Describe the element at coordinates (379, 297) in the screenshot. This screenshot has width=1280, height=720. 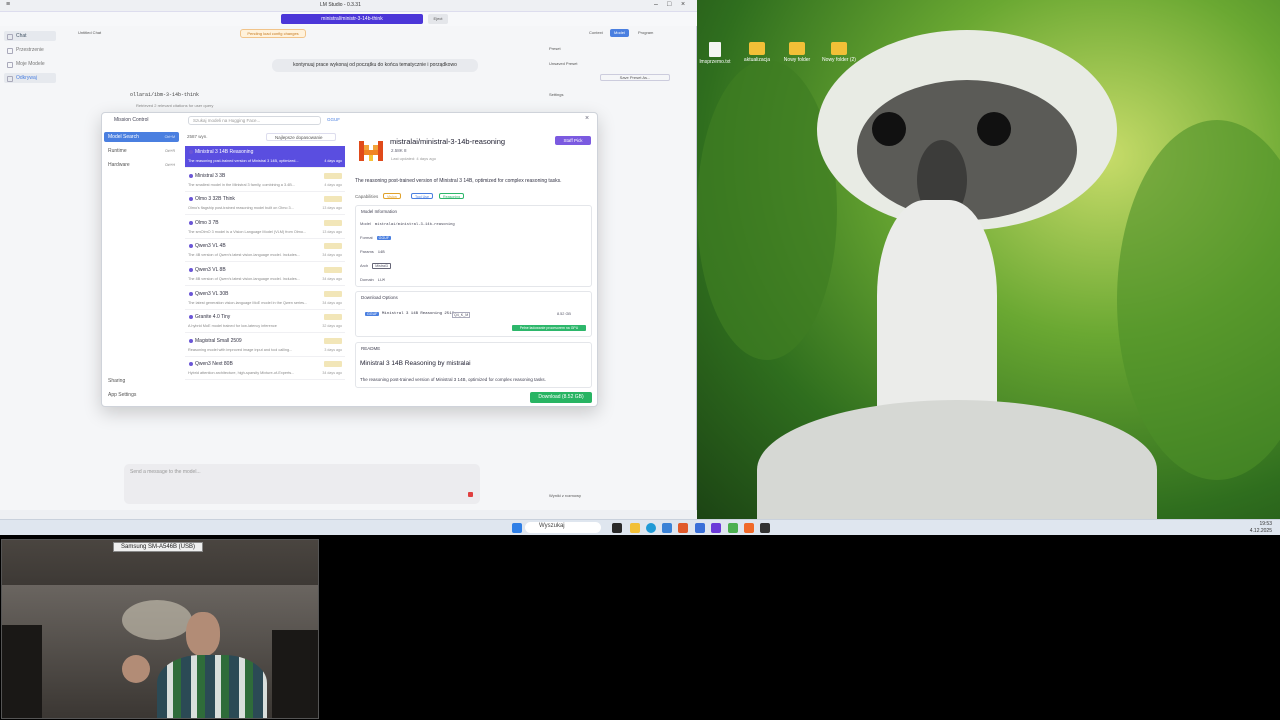
I see `section-header: Download Options` at that location.